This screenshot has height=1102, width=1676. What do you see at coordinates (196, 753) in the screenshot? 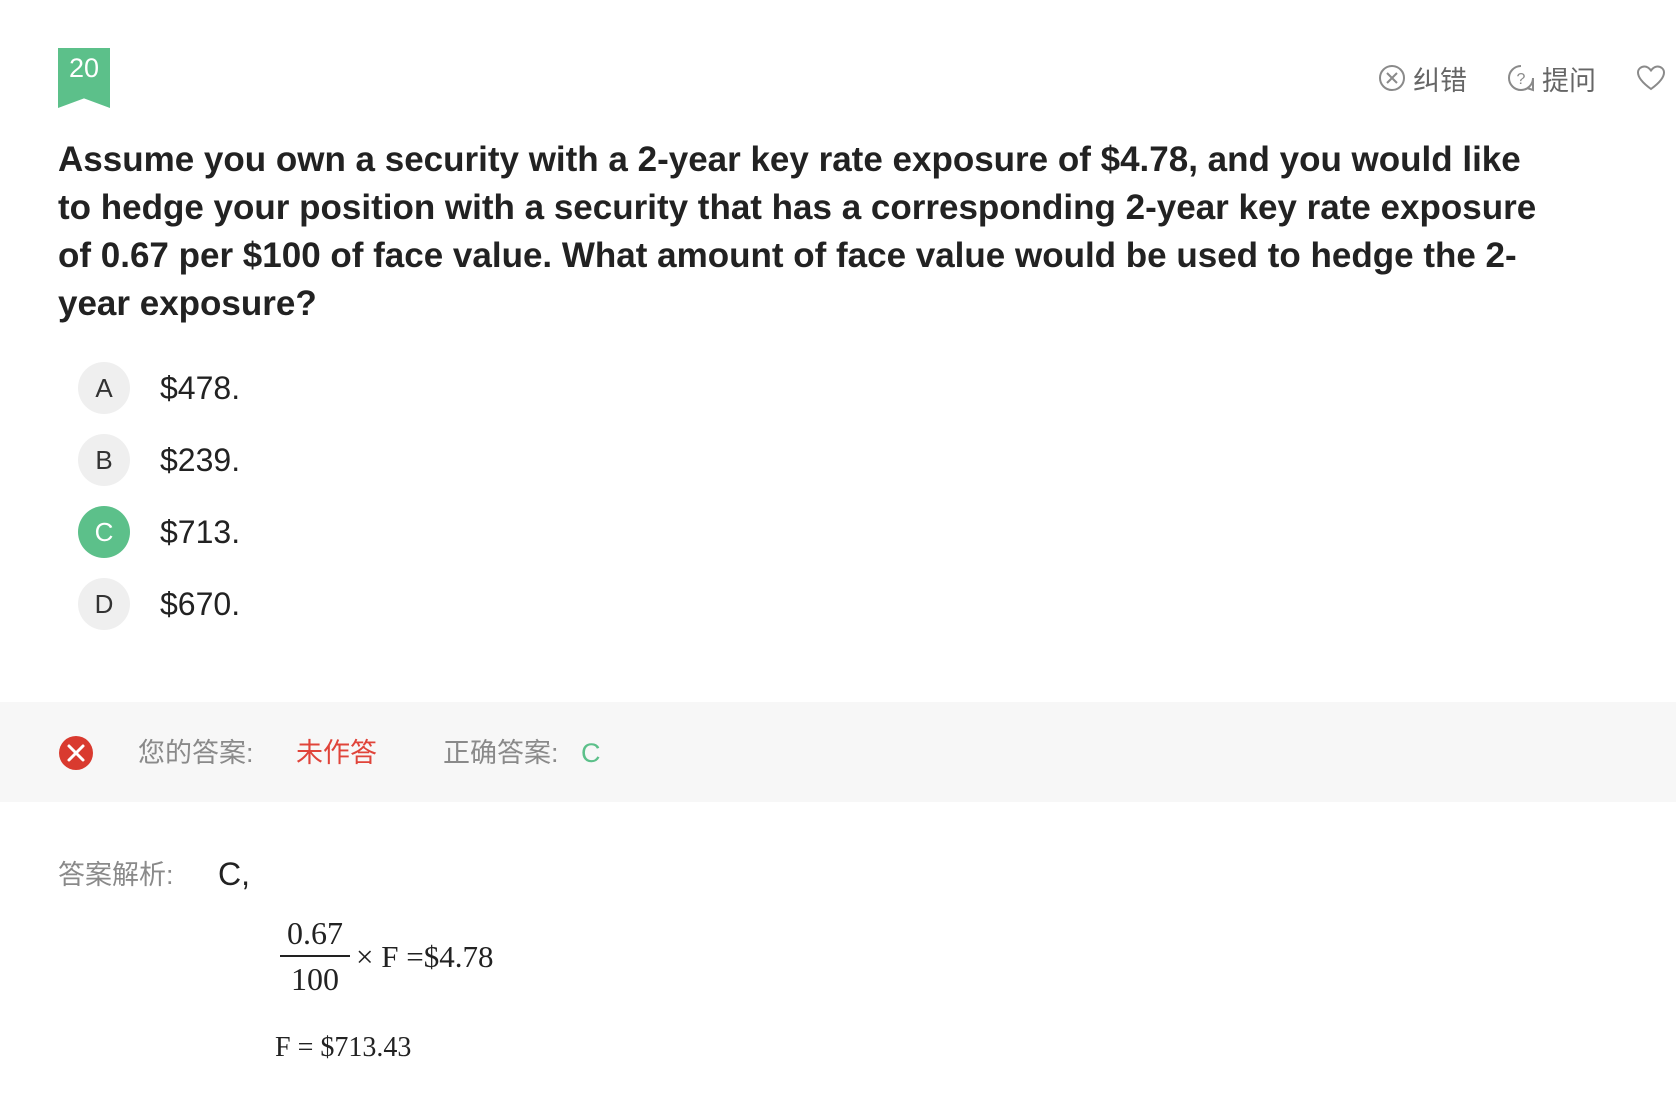
I see `your-answer-label: 您的答案:` at bounding box center [196, 753].